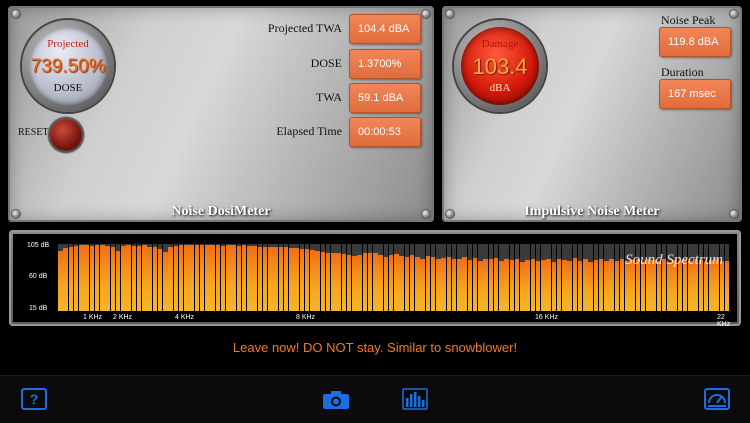  I want to click on dosimeter-title: Noise DosiMeter, so click(221, 211).